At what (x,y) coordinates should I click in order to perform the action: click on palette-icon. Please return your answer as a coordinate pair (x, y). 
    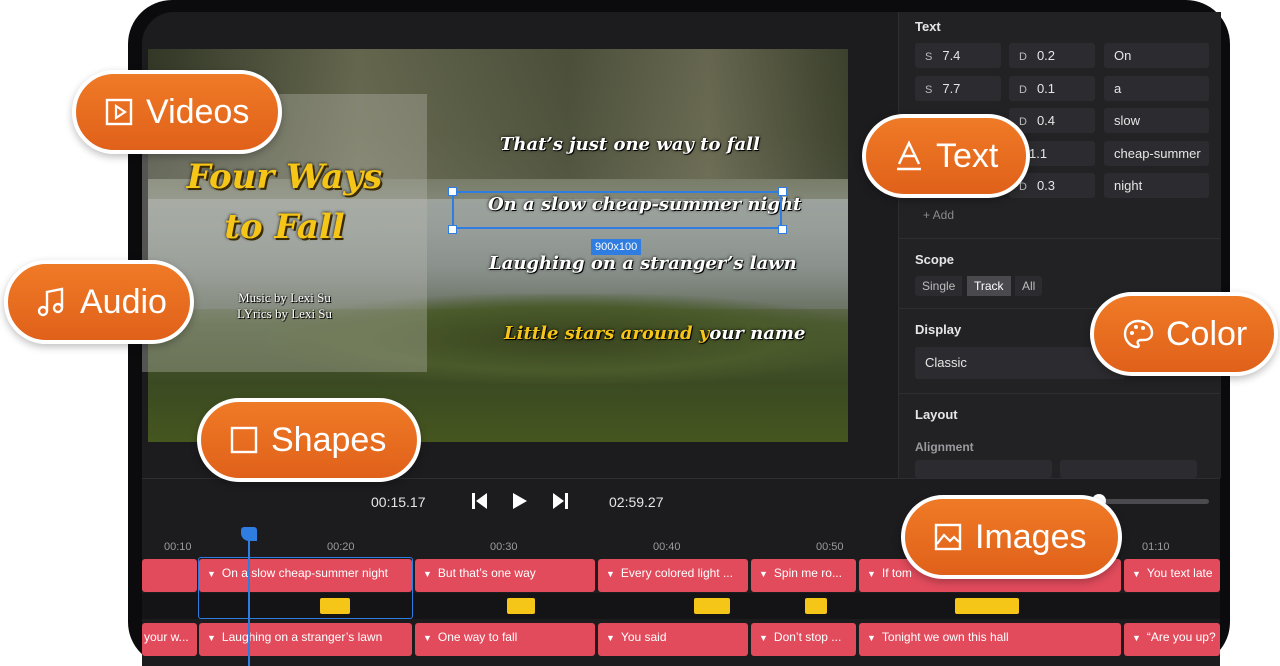
    Looking at the image, I should click on (1138, 334).